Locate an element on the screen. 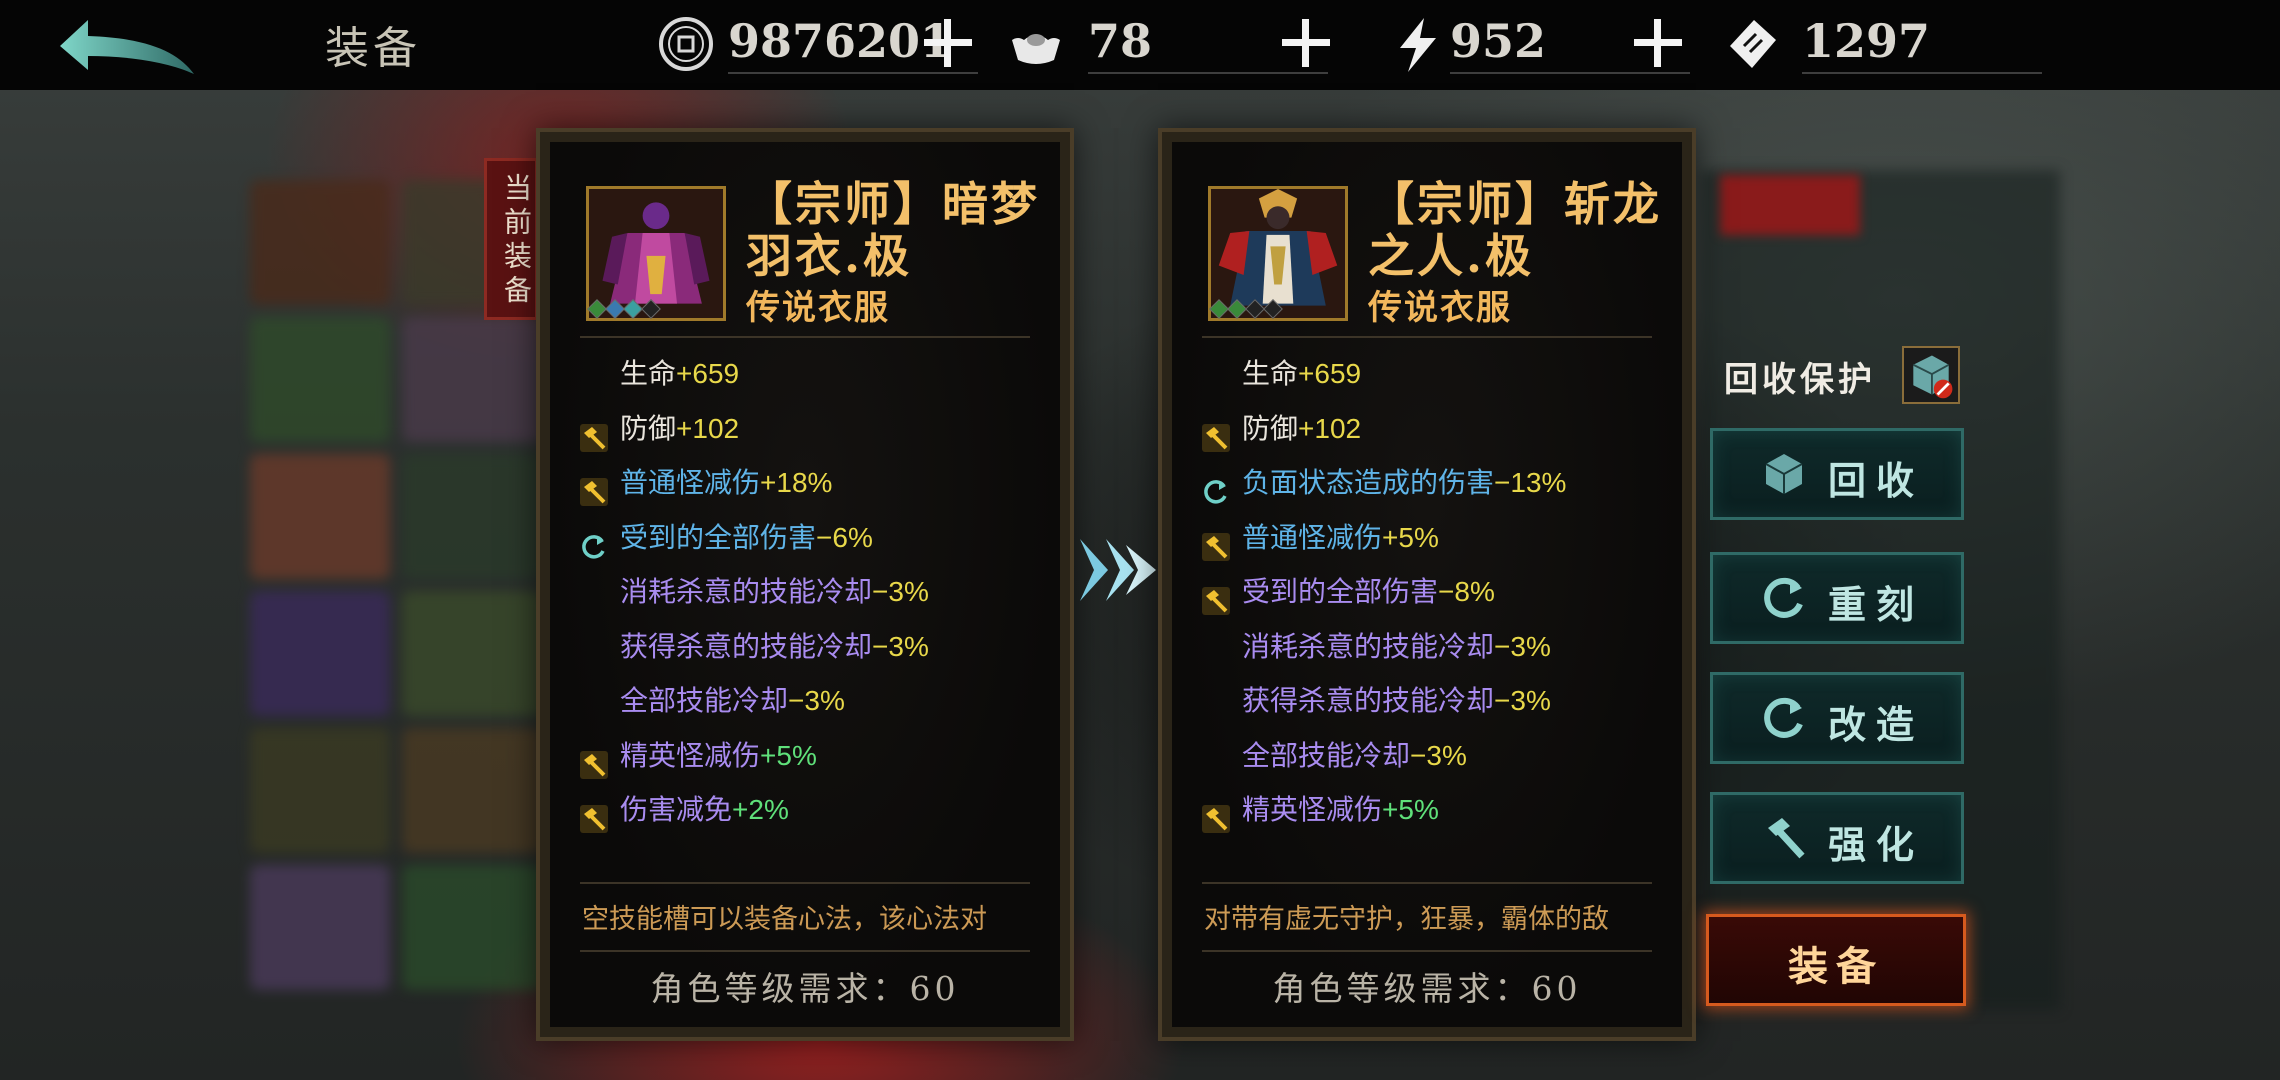  stat-value: +2% is located at coordinates (760, 809).